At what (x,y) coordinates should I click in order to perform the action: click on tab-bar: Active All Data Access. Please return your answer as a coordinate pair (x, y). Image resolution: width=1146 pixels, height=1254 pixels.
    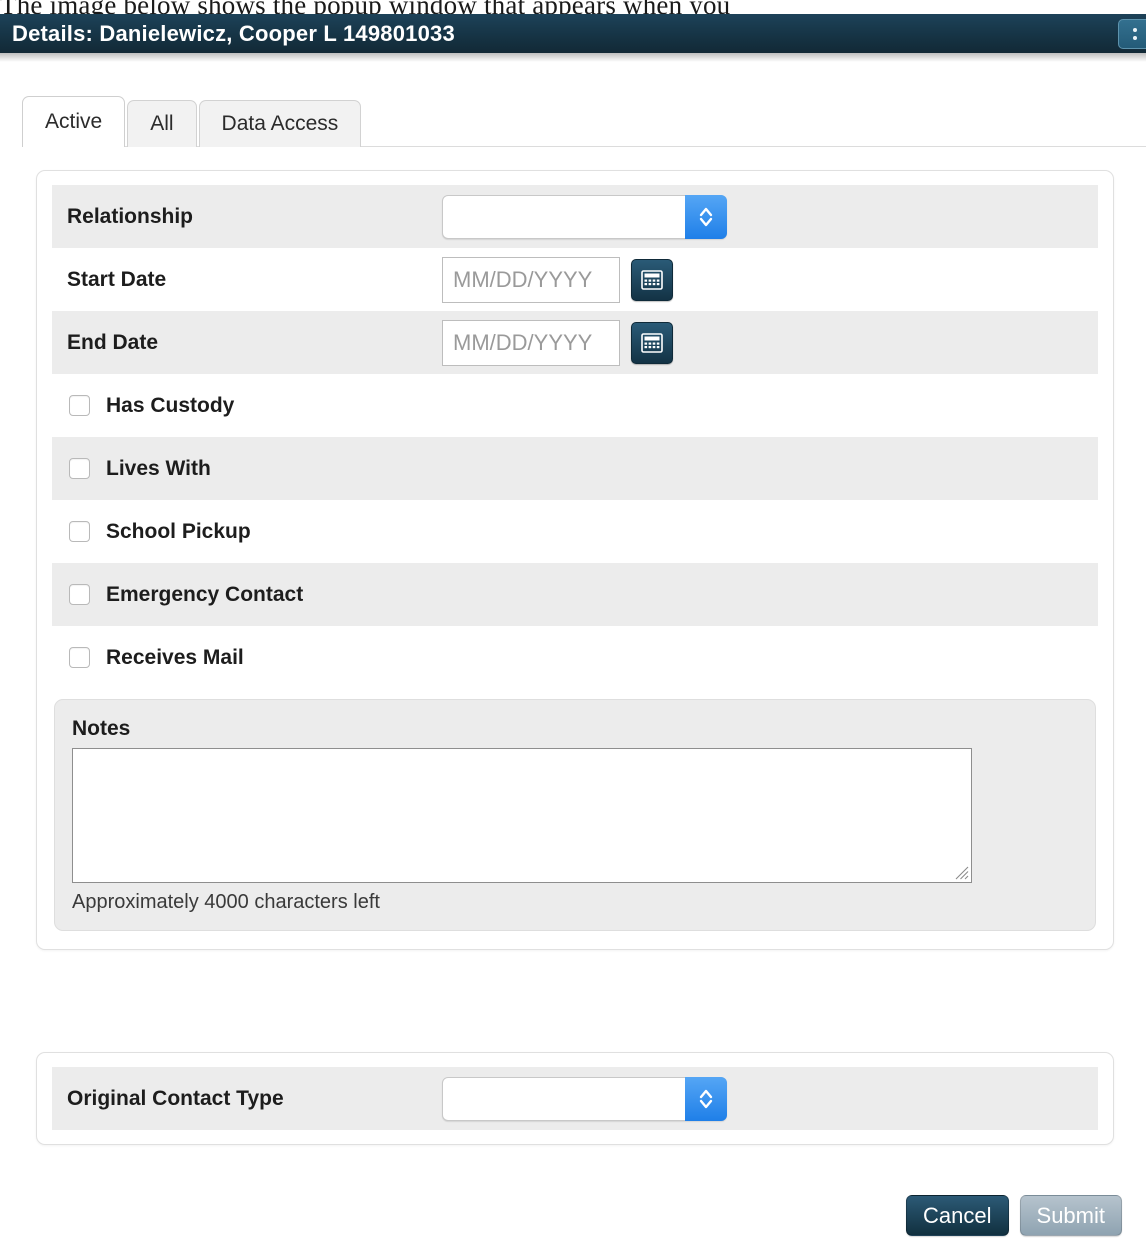
    Looking at the image, I should click on (584, 122).